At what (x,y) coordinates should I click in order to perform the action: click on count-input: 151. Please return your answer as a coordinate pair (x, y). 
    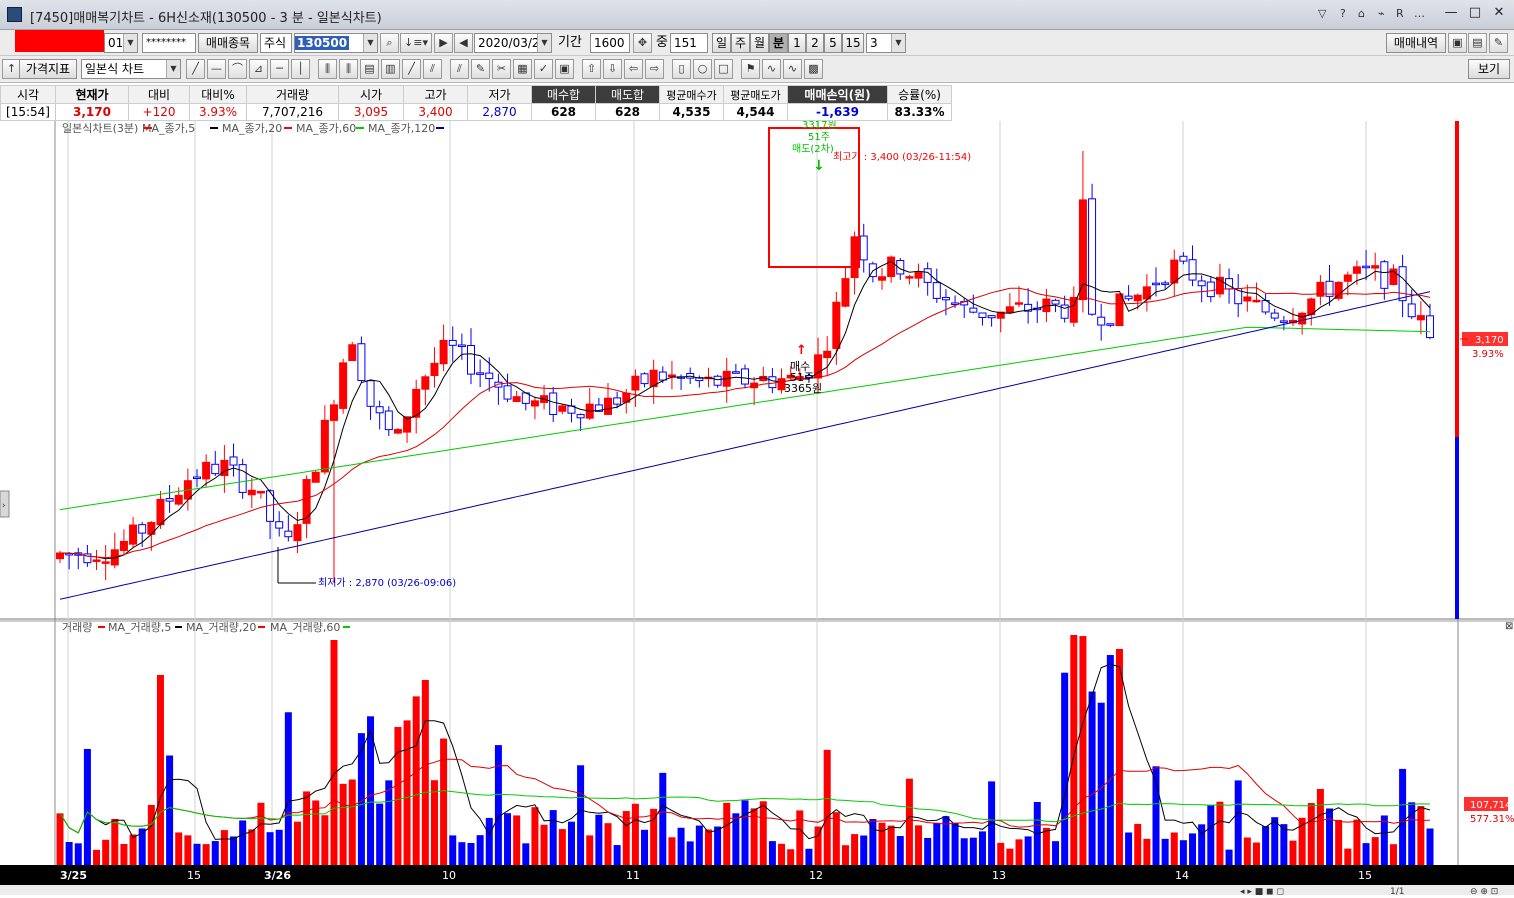
    Looking at the image, I should click on (689, 43).